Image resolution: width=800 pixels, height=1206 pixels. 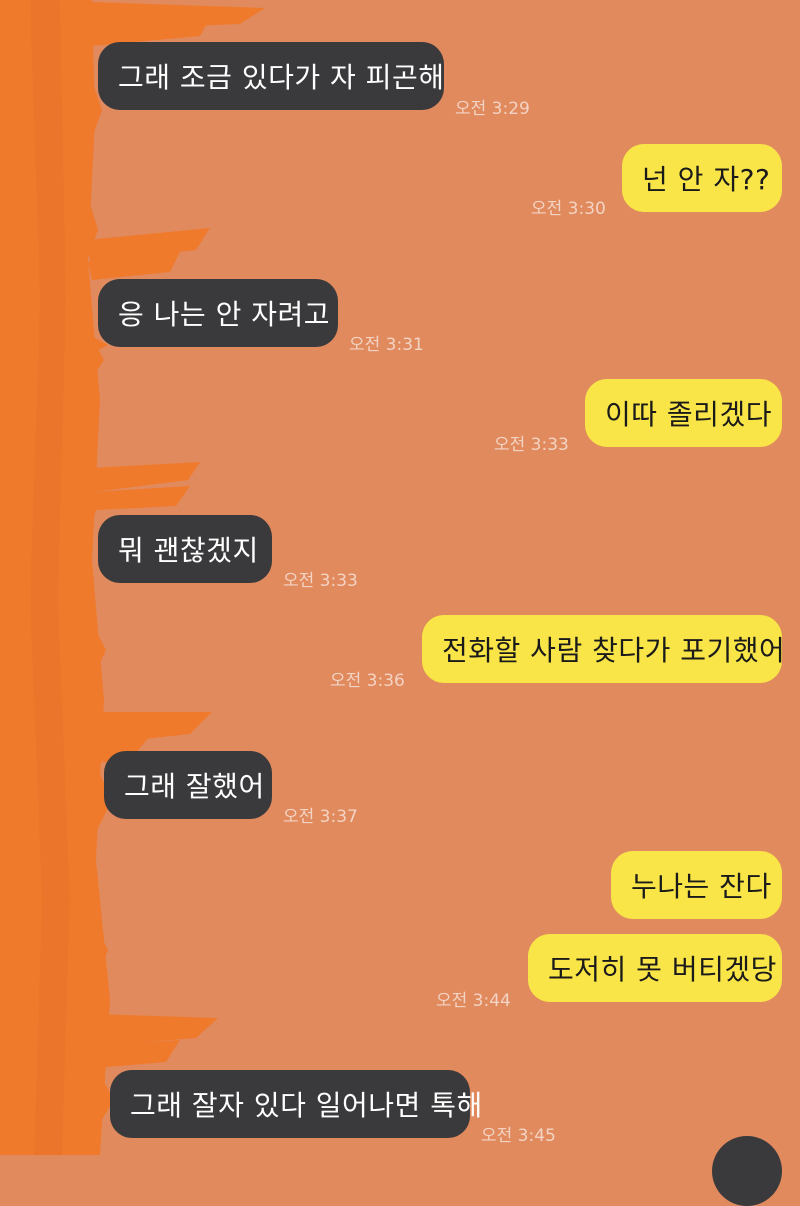 What do you see at coordinates (747, 1171) in the screenshot?
I see `avatar` at bounding box center [747, 1171].